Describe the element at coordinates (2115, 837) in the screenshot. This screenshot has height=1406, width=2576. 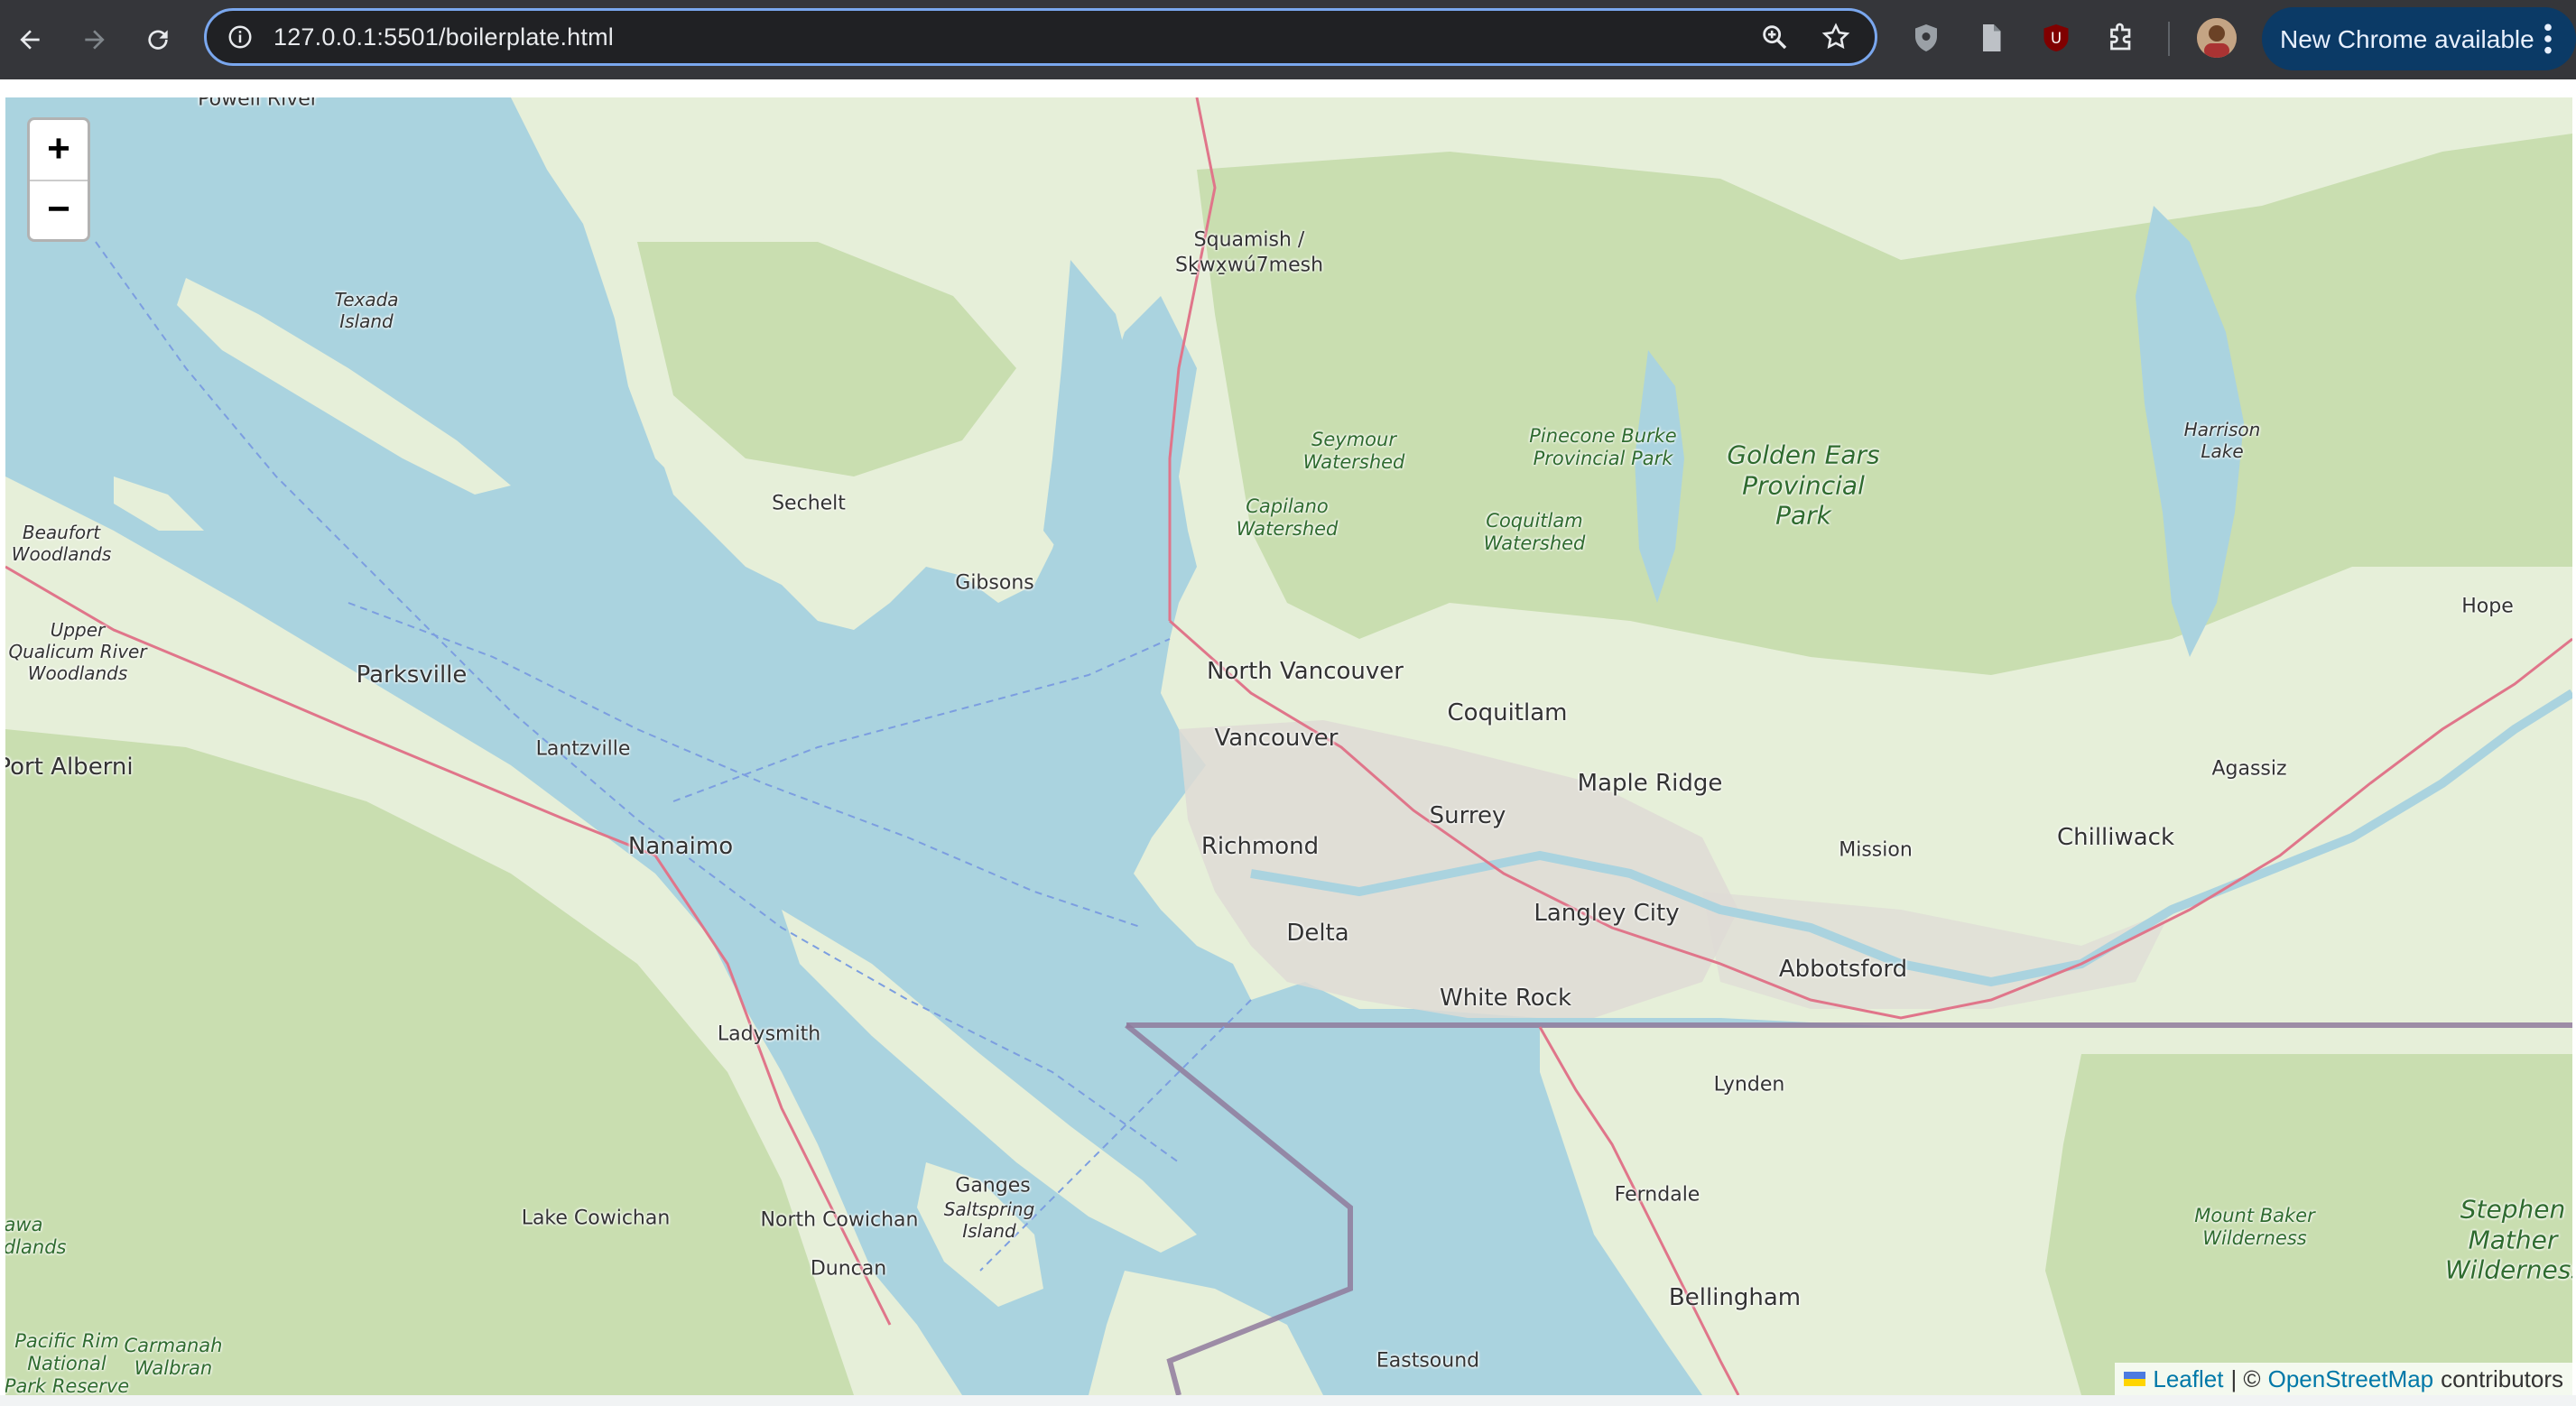
I see `label-chilliwack: Chilliwack` at that location.